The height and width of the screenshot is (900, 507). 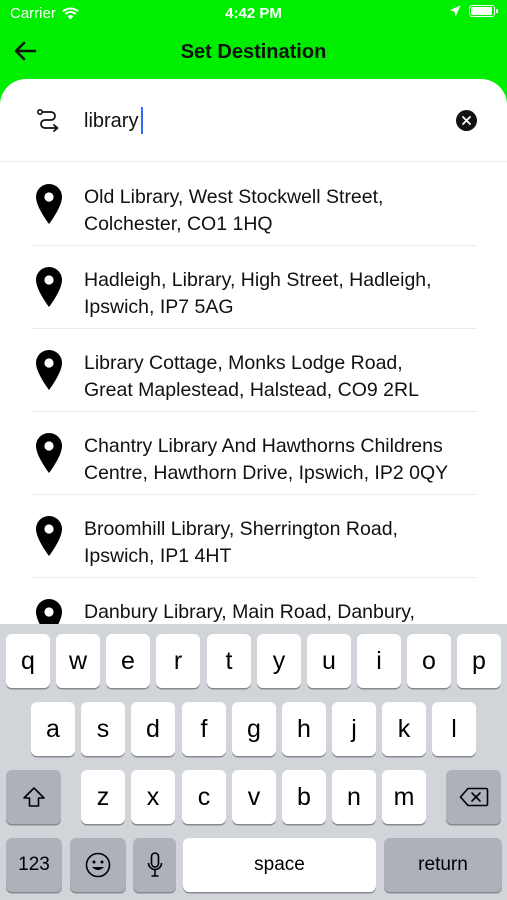 What do you see at coordinates (128, 661) in the screenshot?
I see `key-e: e` at bounding box center [128, 661].